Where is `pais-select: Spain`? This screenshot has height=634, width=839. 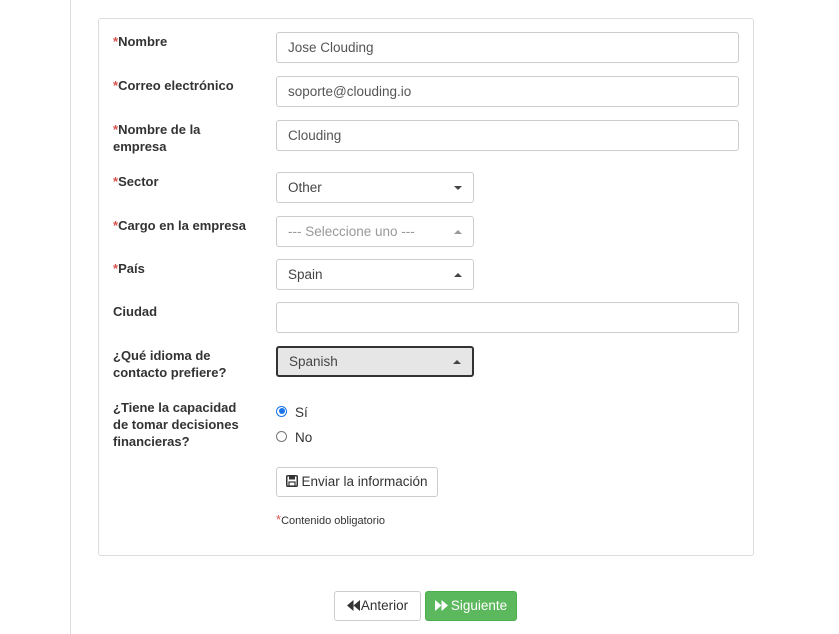
pais-select: Spain is located at coordinates (375, 274).